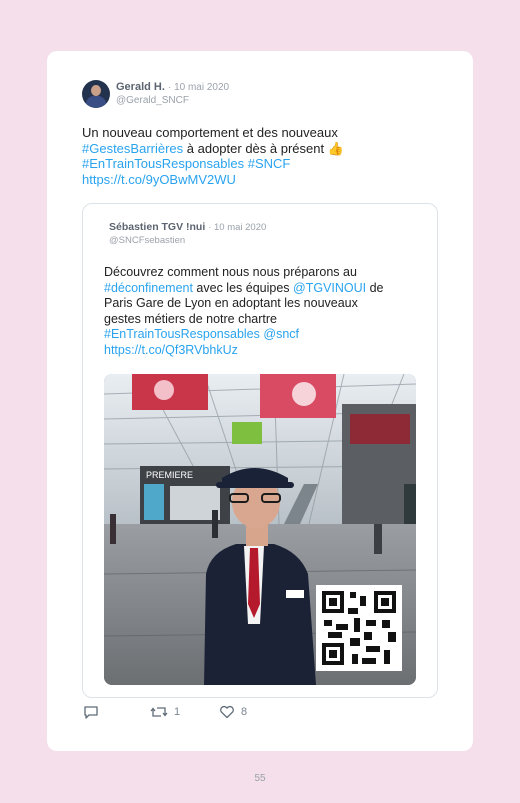 Image resolution: width=520 pixels, height=803 pixels. What do you see at coordinates (201, 87) in the screenshot?
I see `tweet-date: 10 mai 2020` at bounding box center [201, 87].